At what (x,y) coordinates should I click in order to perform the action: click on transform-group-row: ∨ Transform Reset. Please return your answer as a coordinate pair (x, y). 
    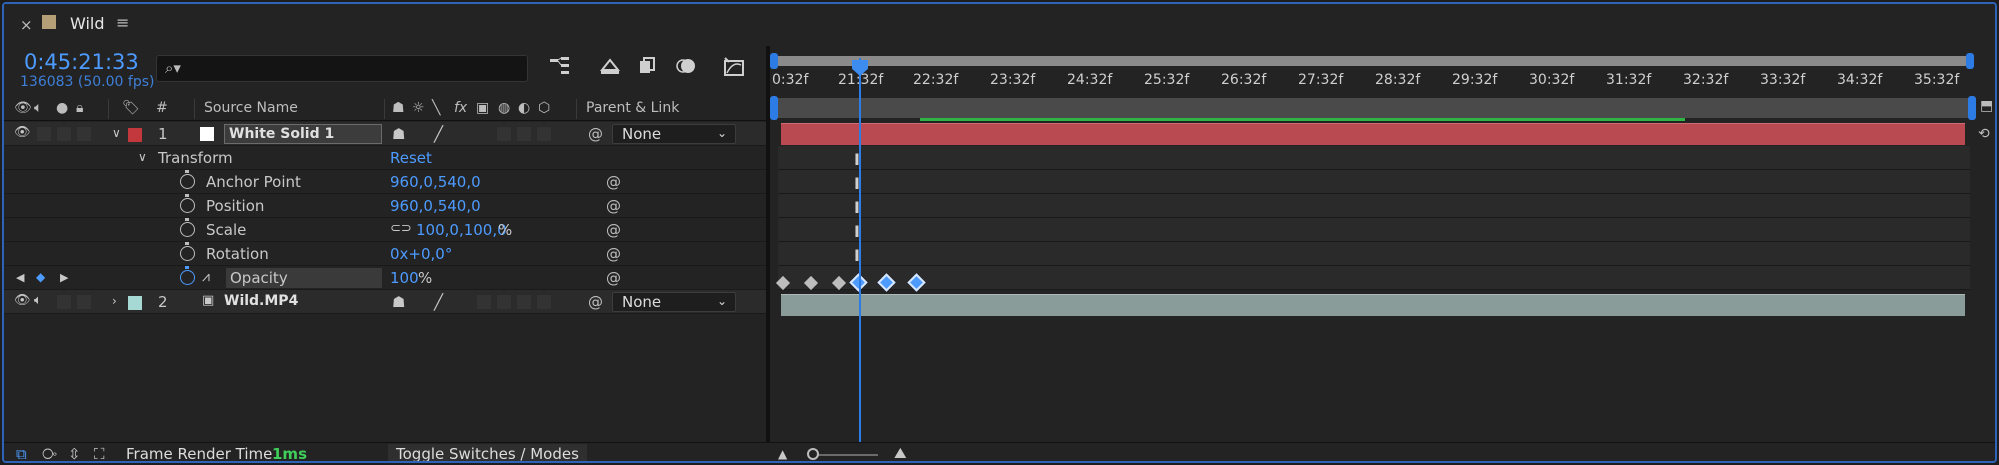
    Looking at the image, I should click on (385, 158).